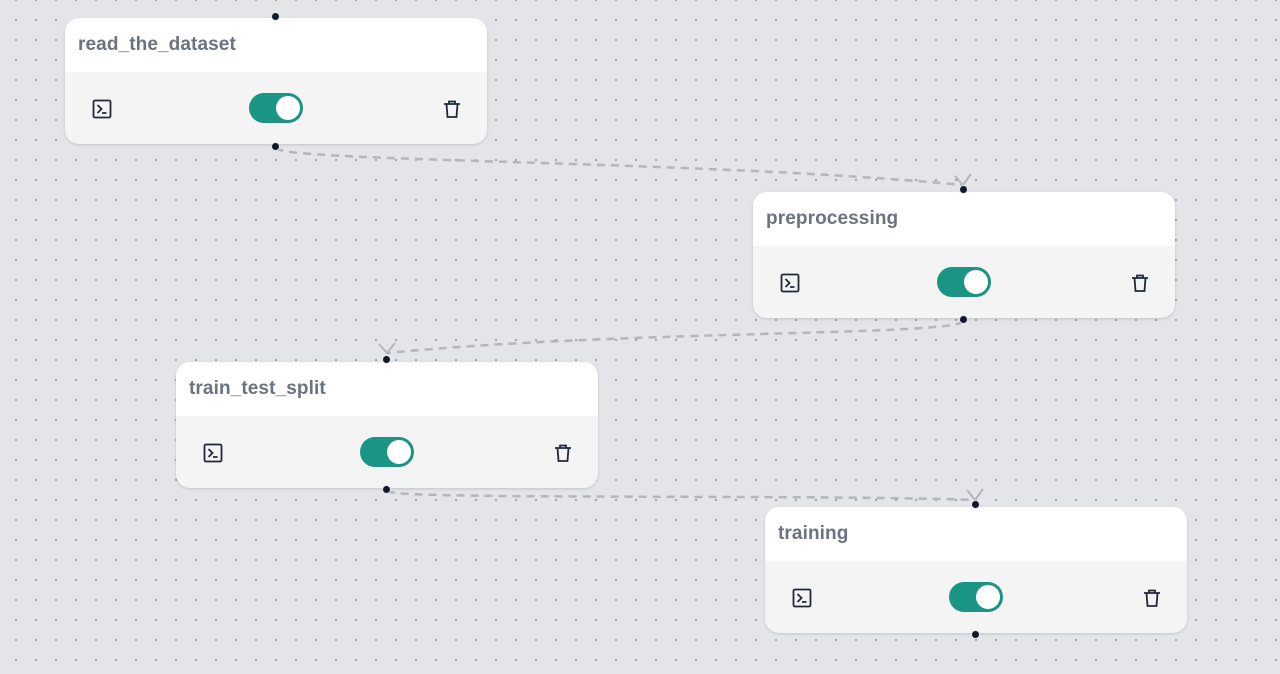 Image resolution: width=1280 pixels, height=674 pixels. Describe the element at coordinates (257, 388) in the screenshot. I see `node-title: train_test_split` at that location.